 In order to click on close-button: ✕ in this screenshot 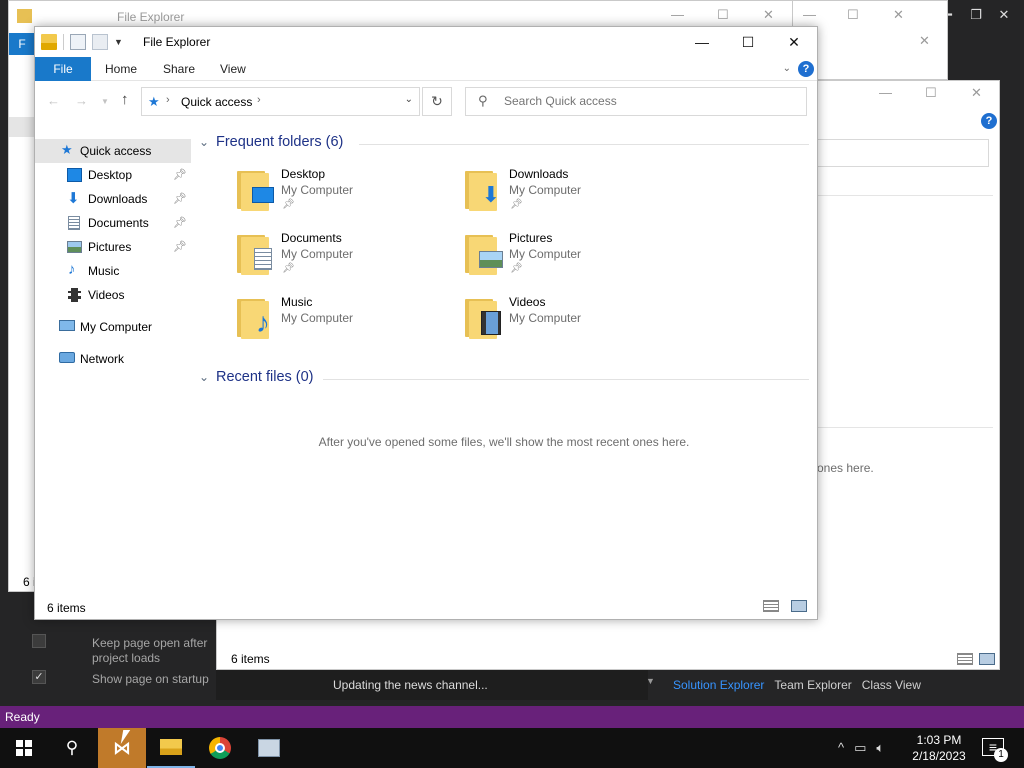, I will do `click(794, 42)`.